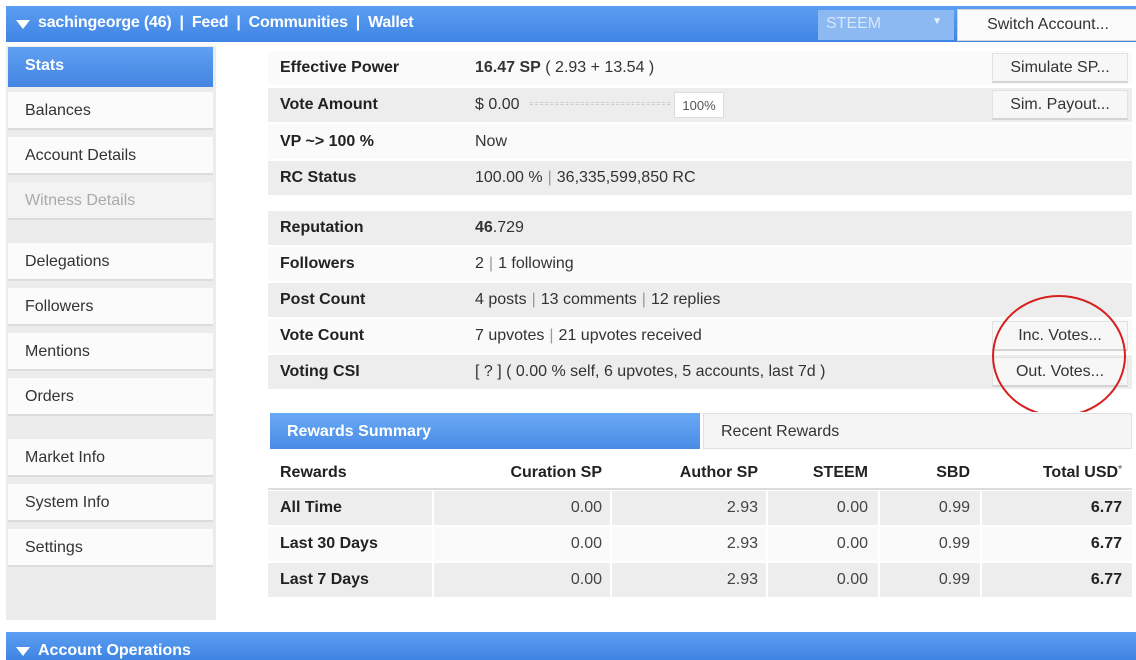 The height and width of the screenshot is (660, 1136). What do you see at coordinates (597, 67) in the screenshot?
I see `effective-power-breakdown: ( 2.93 + 13.54 )` at bounding box center [597, 67].